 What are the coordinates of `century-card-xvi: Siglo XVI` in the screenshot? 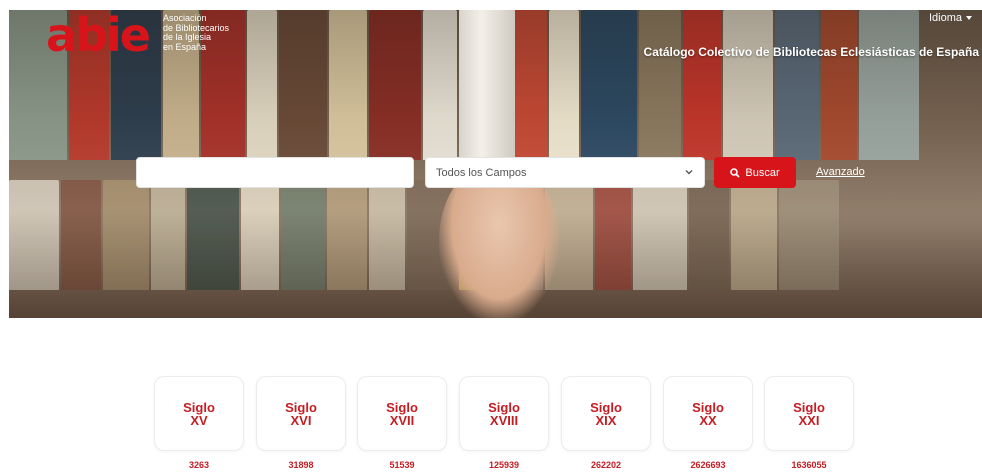 It's located at (301, 413).